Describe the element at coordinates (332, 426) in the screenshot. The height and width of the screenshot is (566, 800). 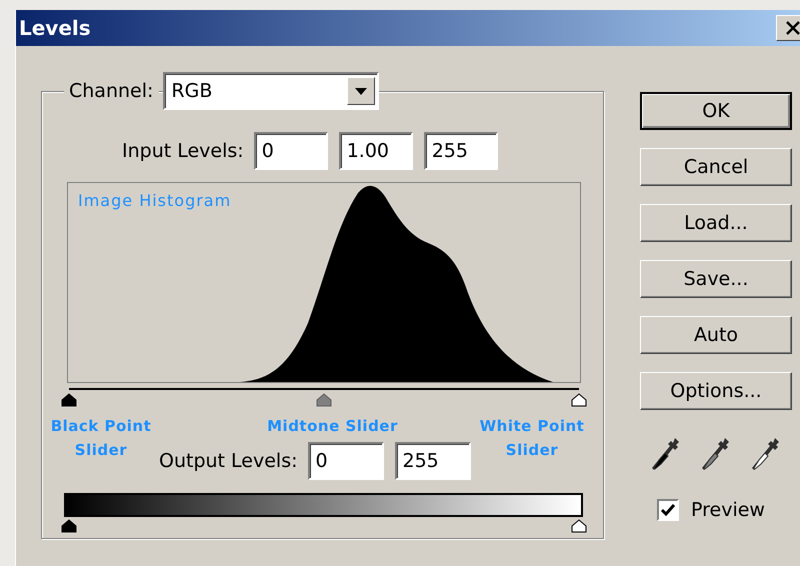
I see `slider-annotation: Midtone Slider` at that location.